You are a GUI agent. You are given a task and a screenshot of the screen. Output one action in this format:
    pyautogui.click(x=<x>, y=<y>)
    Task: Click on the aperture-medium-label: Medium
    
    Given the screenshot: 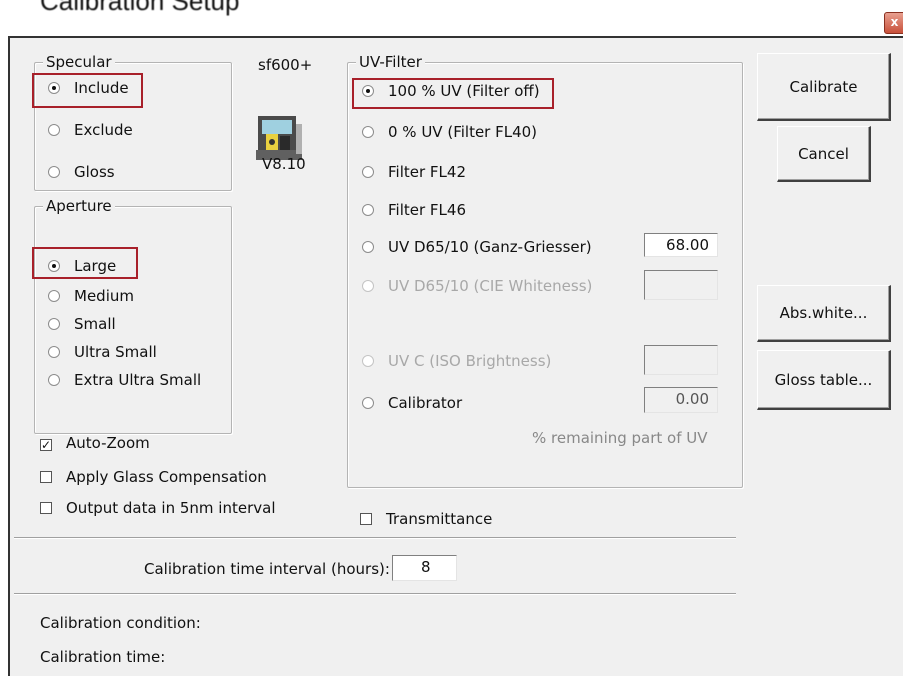 What is the action you would take?
    pyautogui.click(x=104, y=296)
    